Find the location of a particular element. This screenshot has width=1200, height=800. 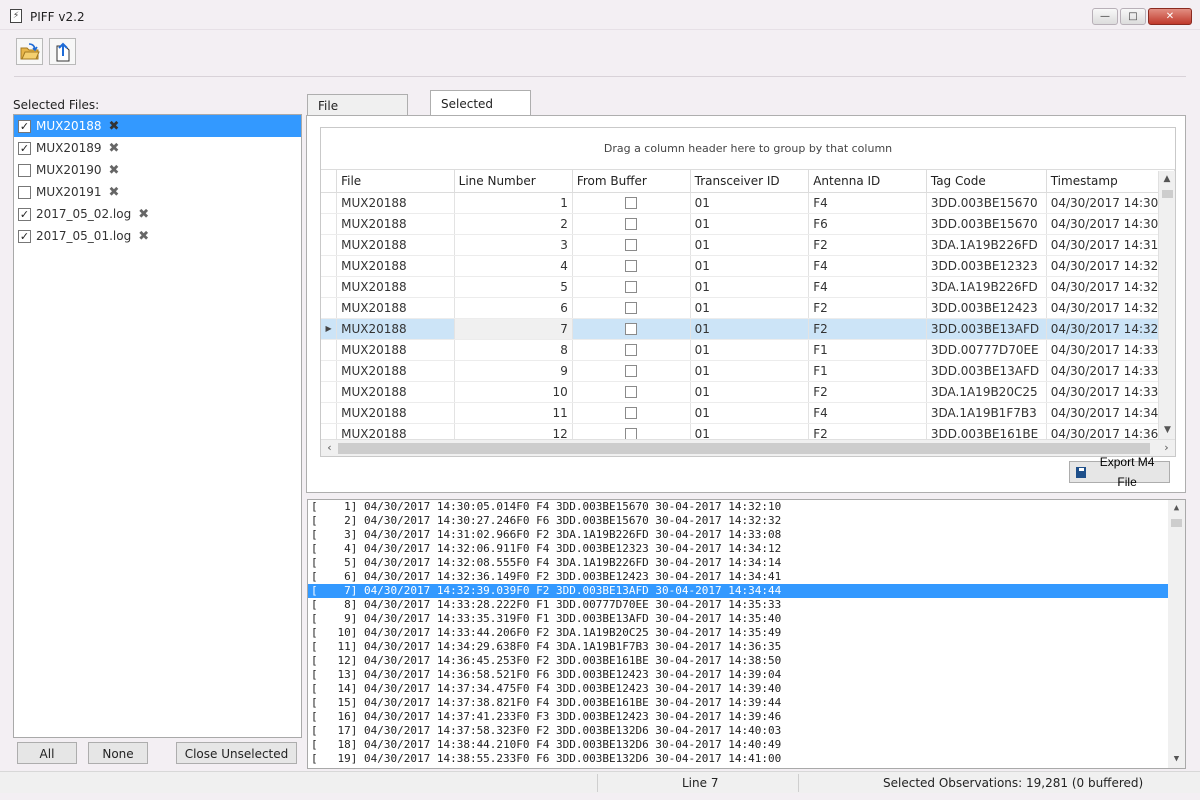

cell-tag-code: 3DD.003BE13AFD is located at coordinates (986, 371).